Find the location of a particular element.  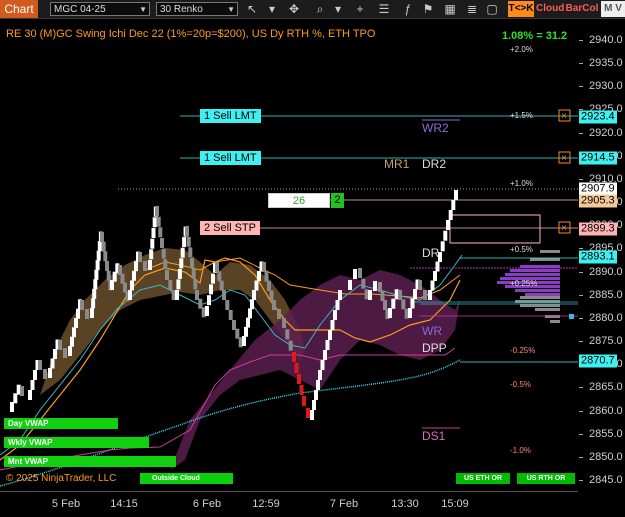

price-tick-label: 2865.0 is located at coordinates (606, 387).